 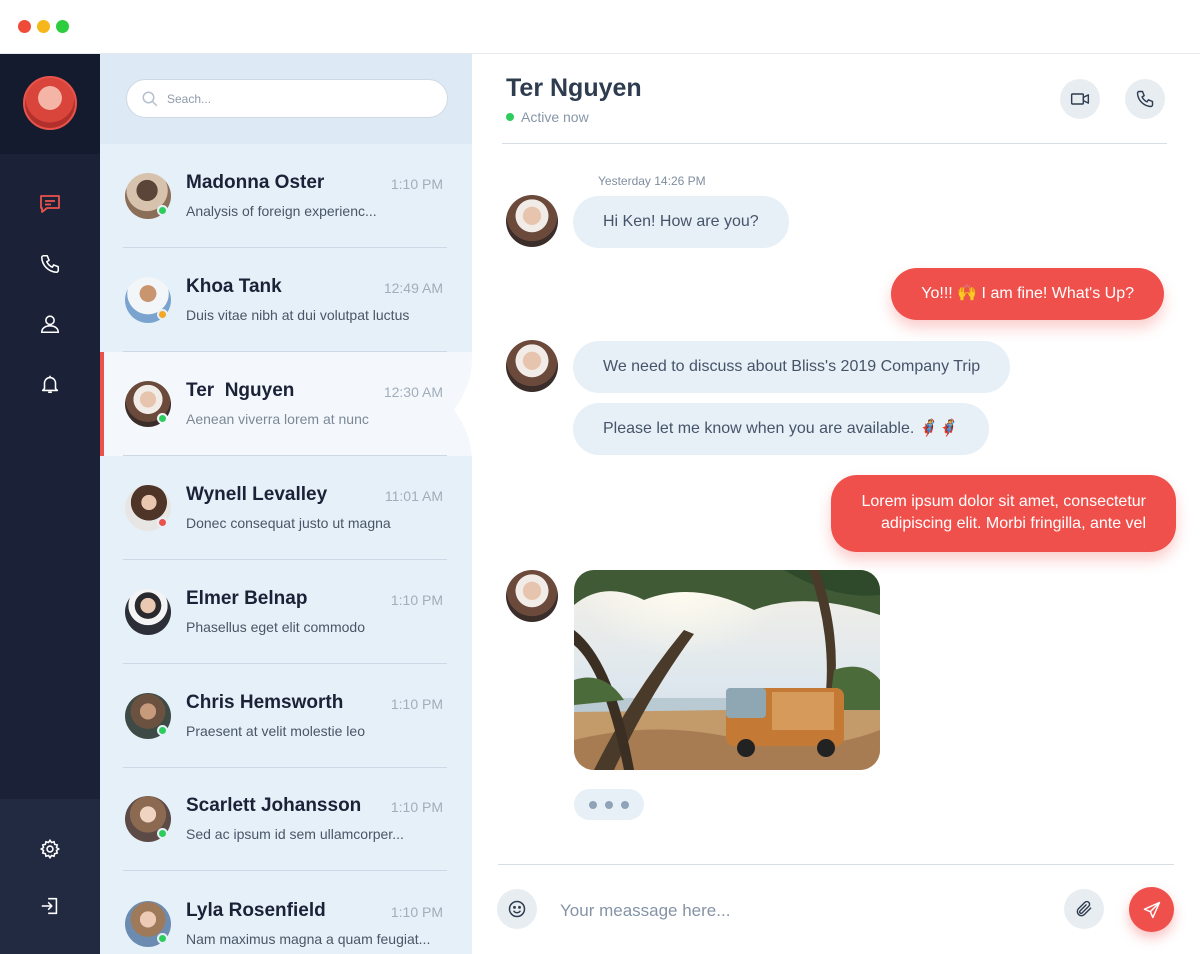 I want to click on bell-icon, so click(x=50, y=384).